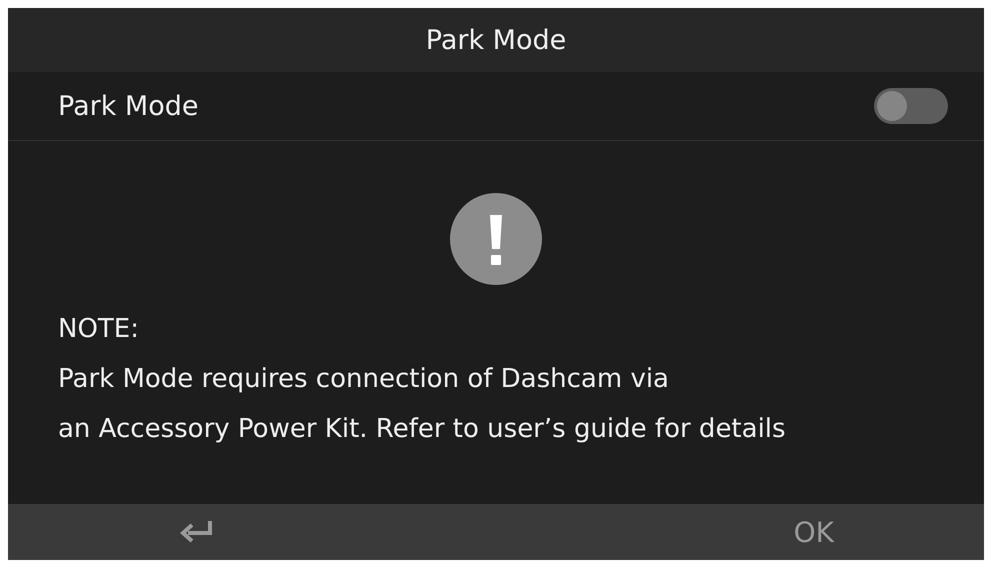 The image size is (992, 568). I want to click on ok-button: OK, so click(814, 532).